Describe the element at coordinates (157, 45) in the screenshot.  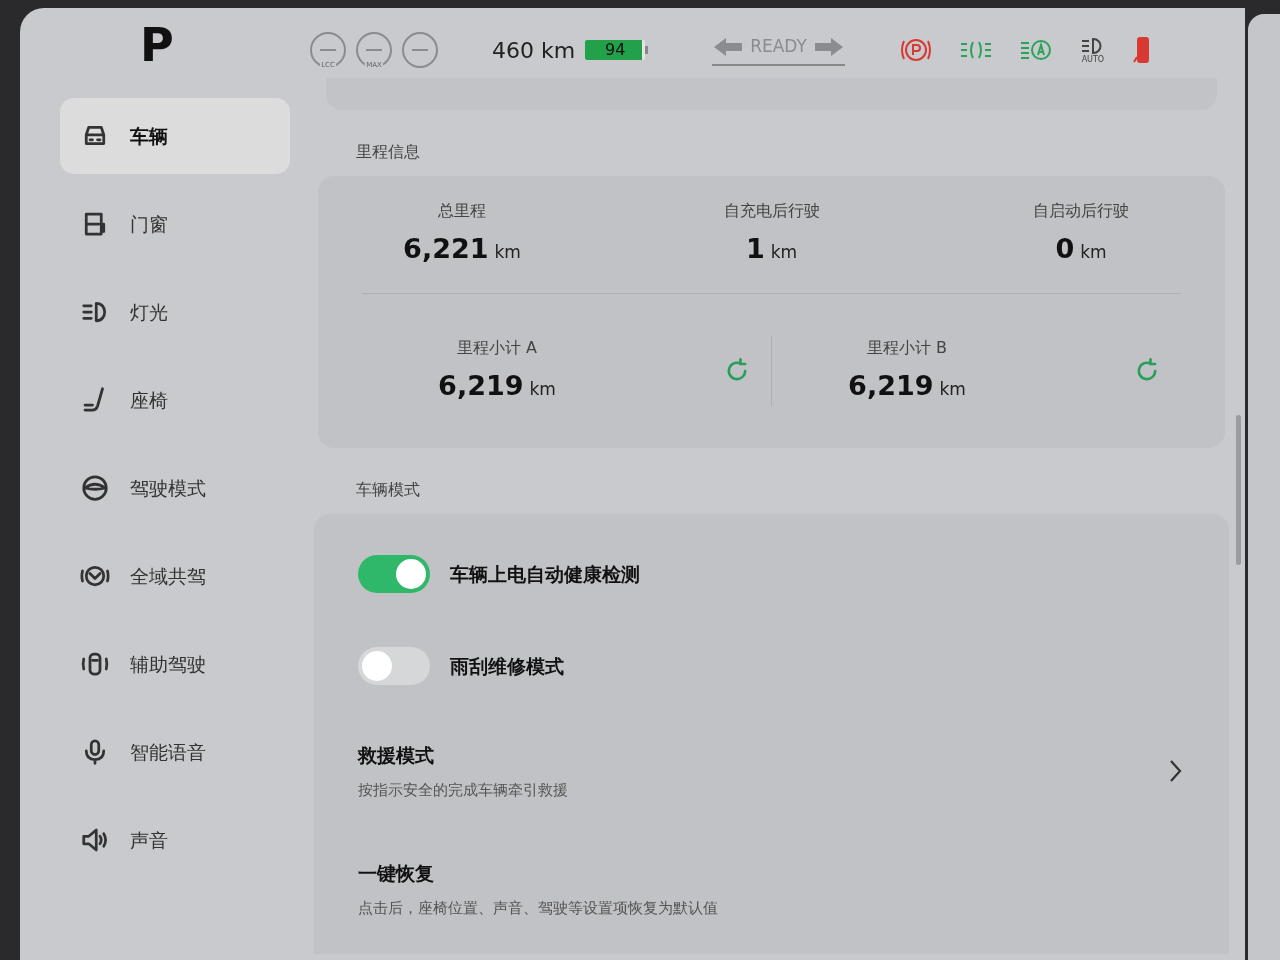
I see `gear-indicator: P` at that location.